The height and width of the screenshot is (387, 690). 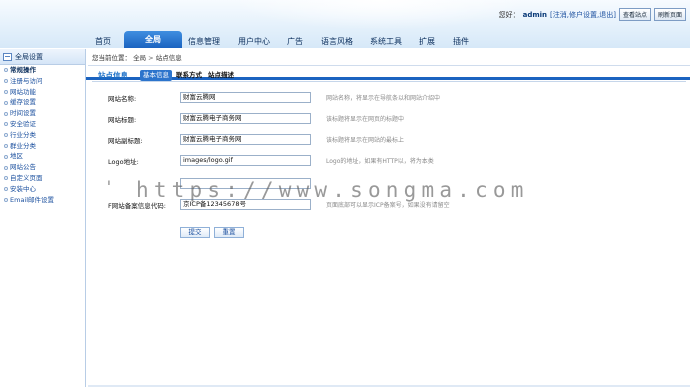 I want to click on logo-input: images/logo.gif, so click(x=245, y=160).